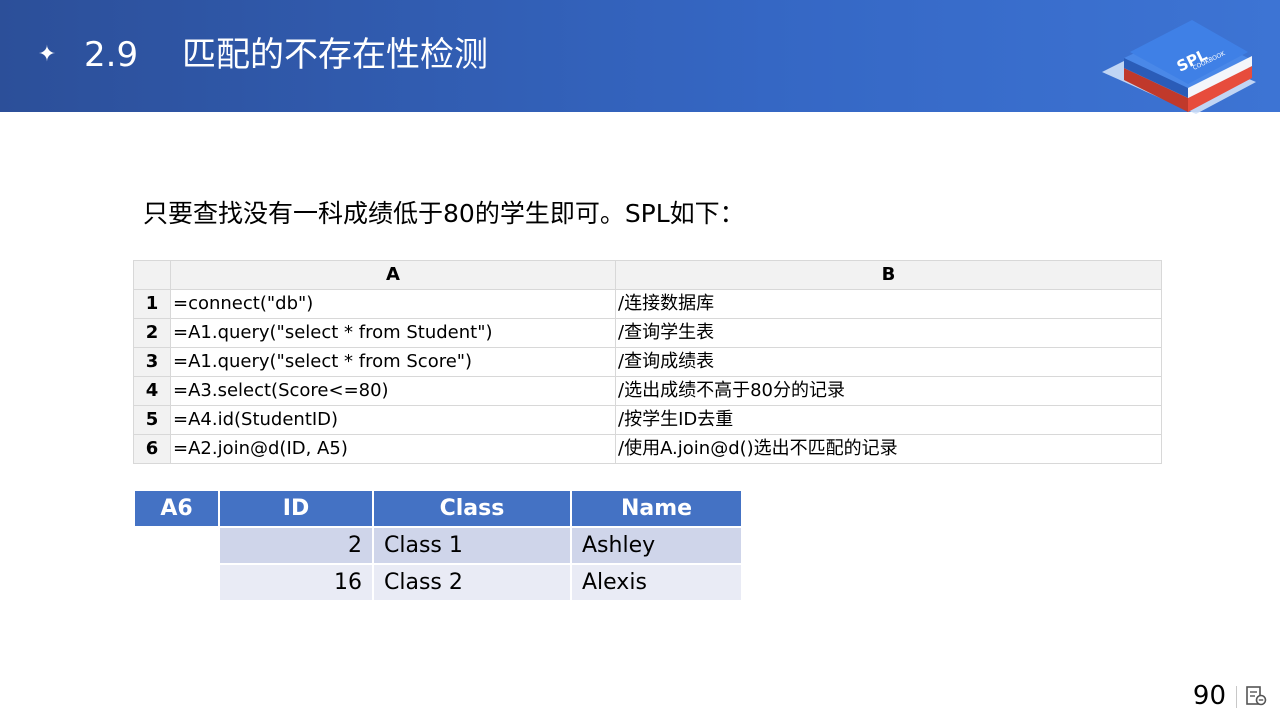 This screenshot has height=720, width=1280. What do you see at coordinates (472, 545) in the screenshot?
I see `cell-class: Class 1` at bounding box center [472, 545].